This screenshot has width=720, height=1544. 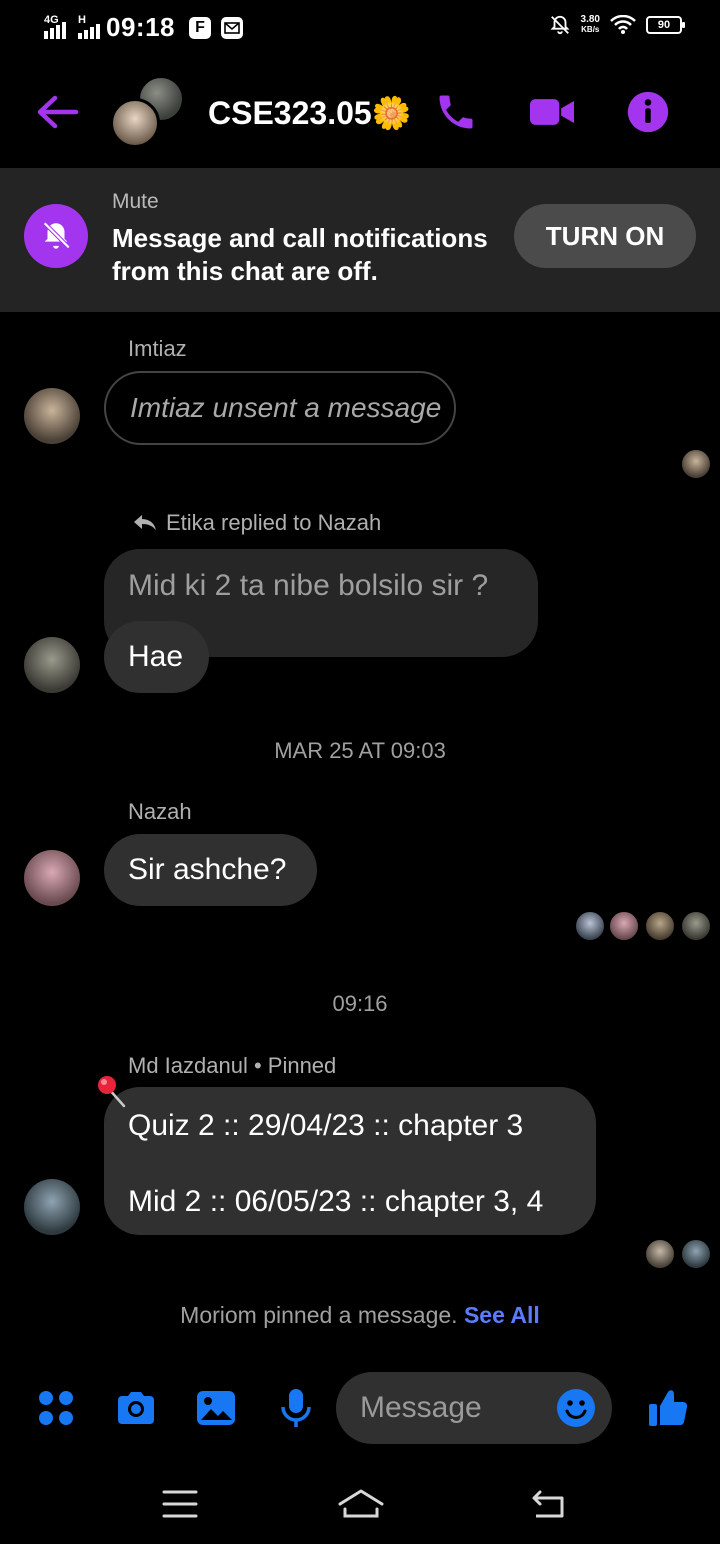 What do you see at coordinates (360, 28) in the screenshot?
I see `status-bar: 4G H 09:18 F 3.80 KB/s 90` at bounding box center [360, 28].